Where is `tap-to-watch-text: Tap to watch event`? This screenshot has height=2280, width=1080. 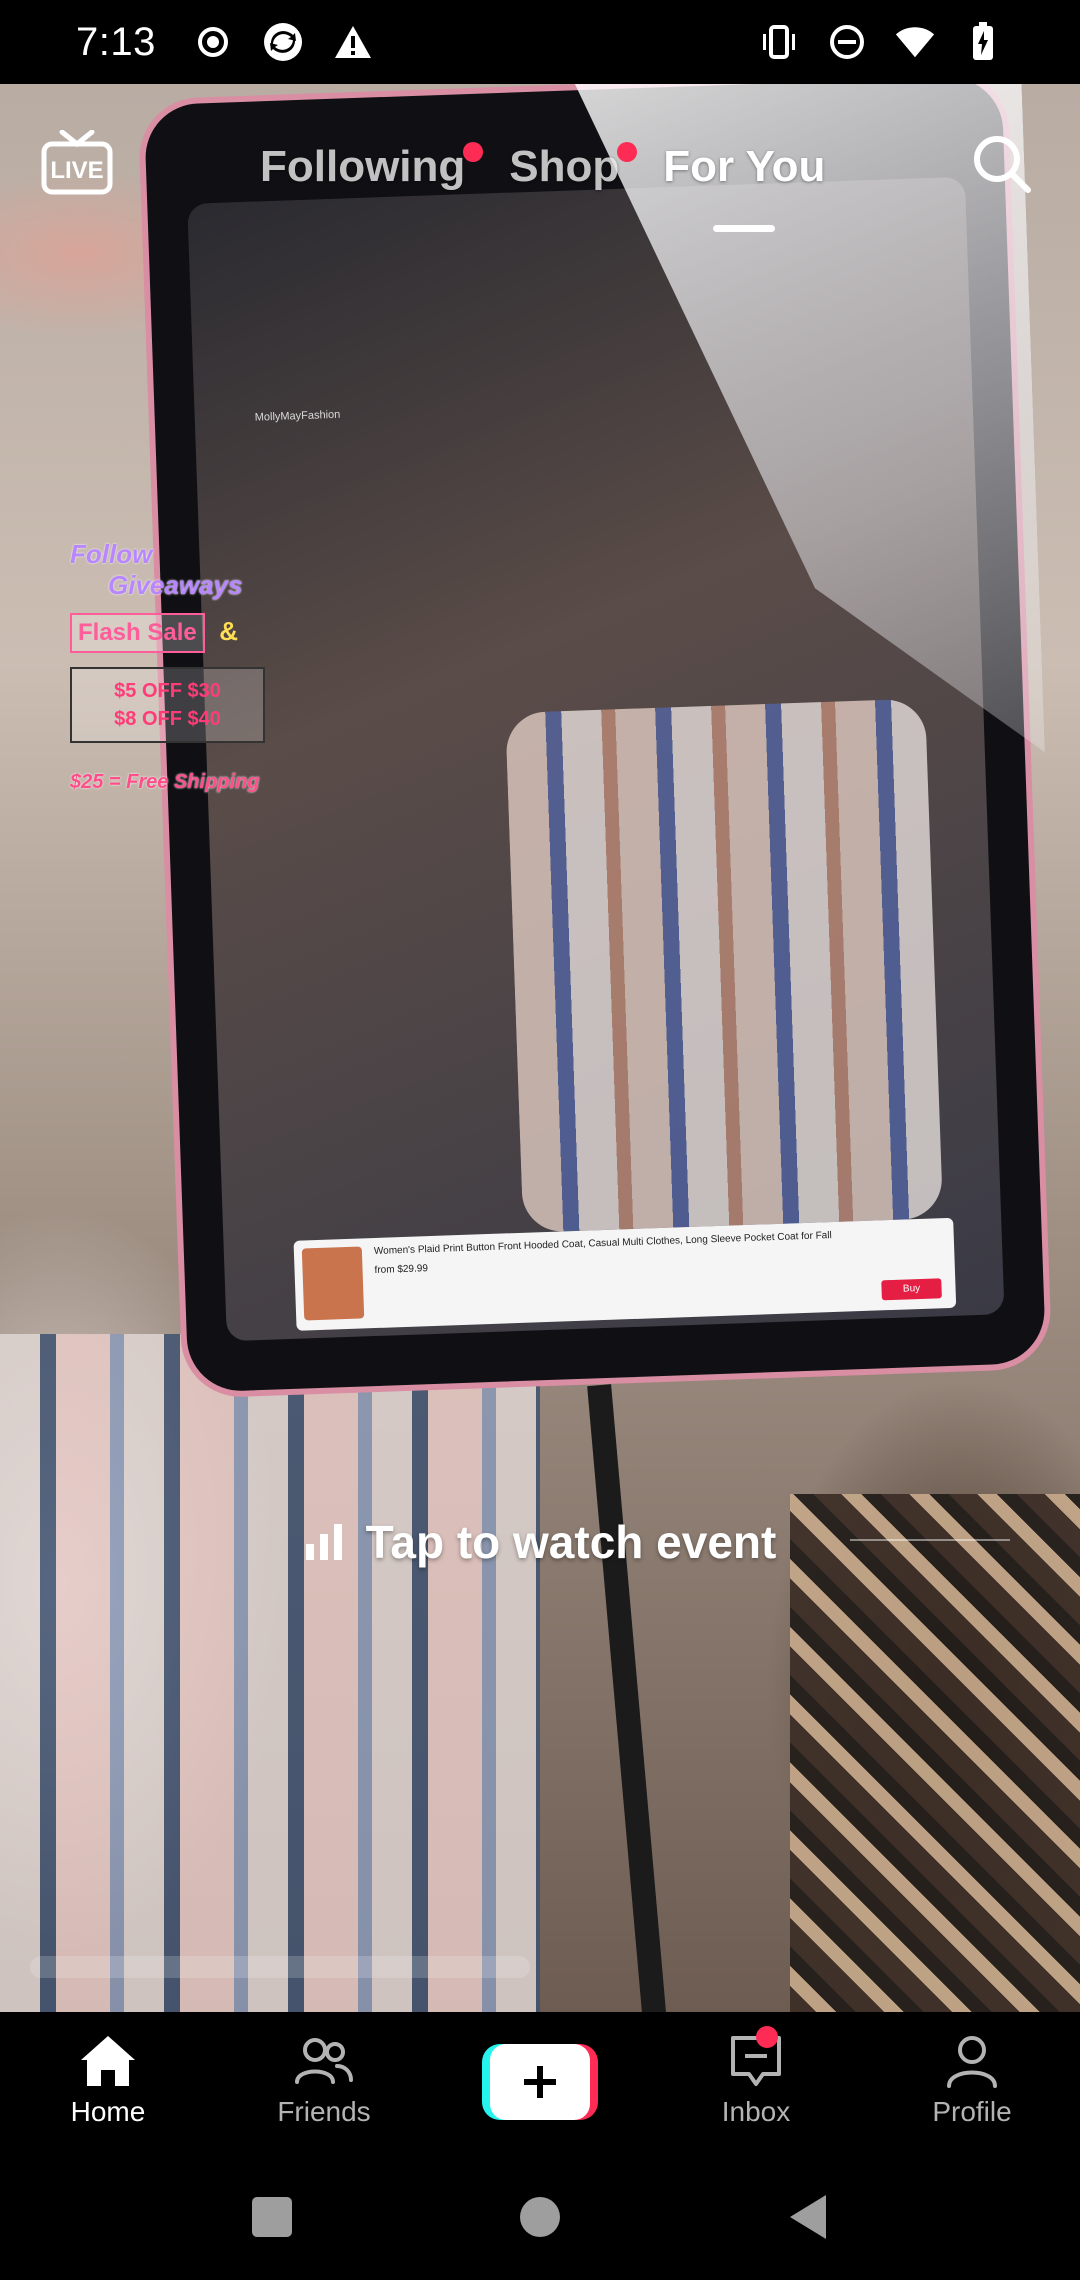 tap-to-watch-text: Tap to watch event is located at coordinates (571, 1542).